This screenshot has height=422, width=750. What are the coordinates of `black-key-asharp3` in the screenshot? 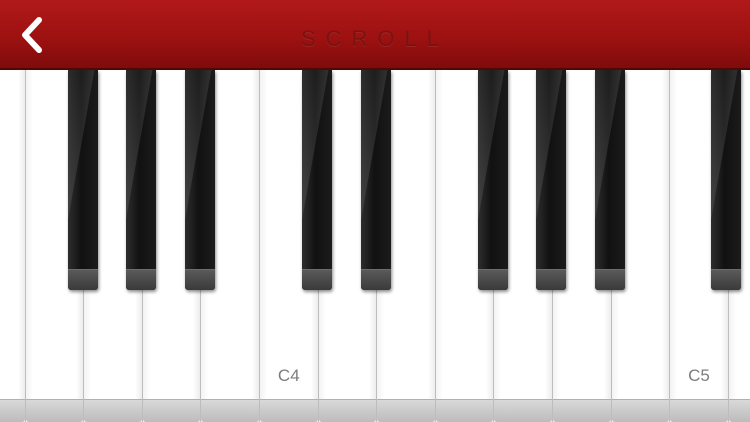 It's located at (200, 180).